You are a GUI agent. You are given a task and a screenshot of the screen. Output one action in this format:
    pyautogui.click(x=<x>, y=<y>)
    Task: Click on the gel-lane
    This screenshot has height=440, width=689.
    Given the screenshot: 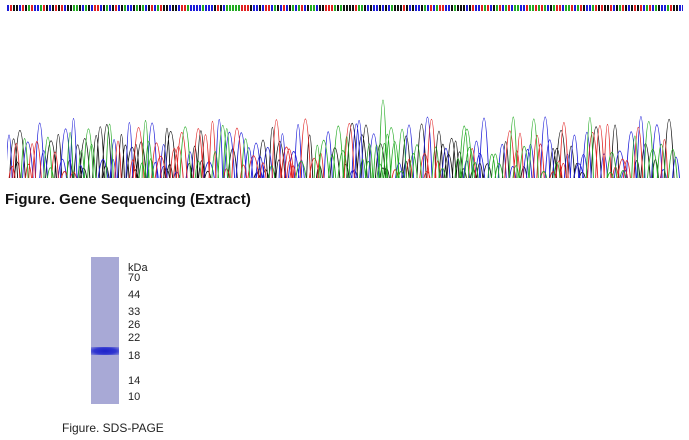 What is the action you would take?
    pyautogui.click(x=105, y=330)
    